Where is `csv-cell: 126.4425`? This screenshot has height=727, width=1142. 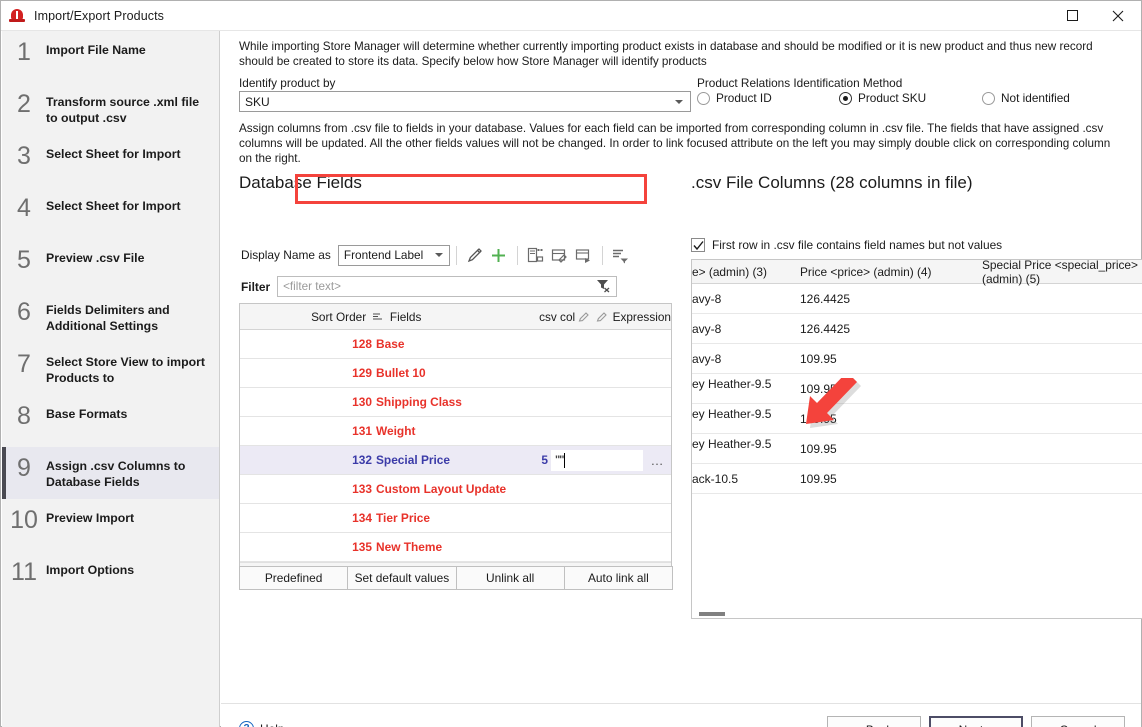
csv-cell: 126.4425 is located at coordinates (825, 328).